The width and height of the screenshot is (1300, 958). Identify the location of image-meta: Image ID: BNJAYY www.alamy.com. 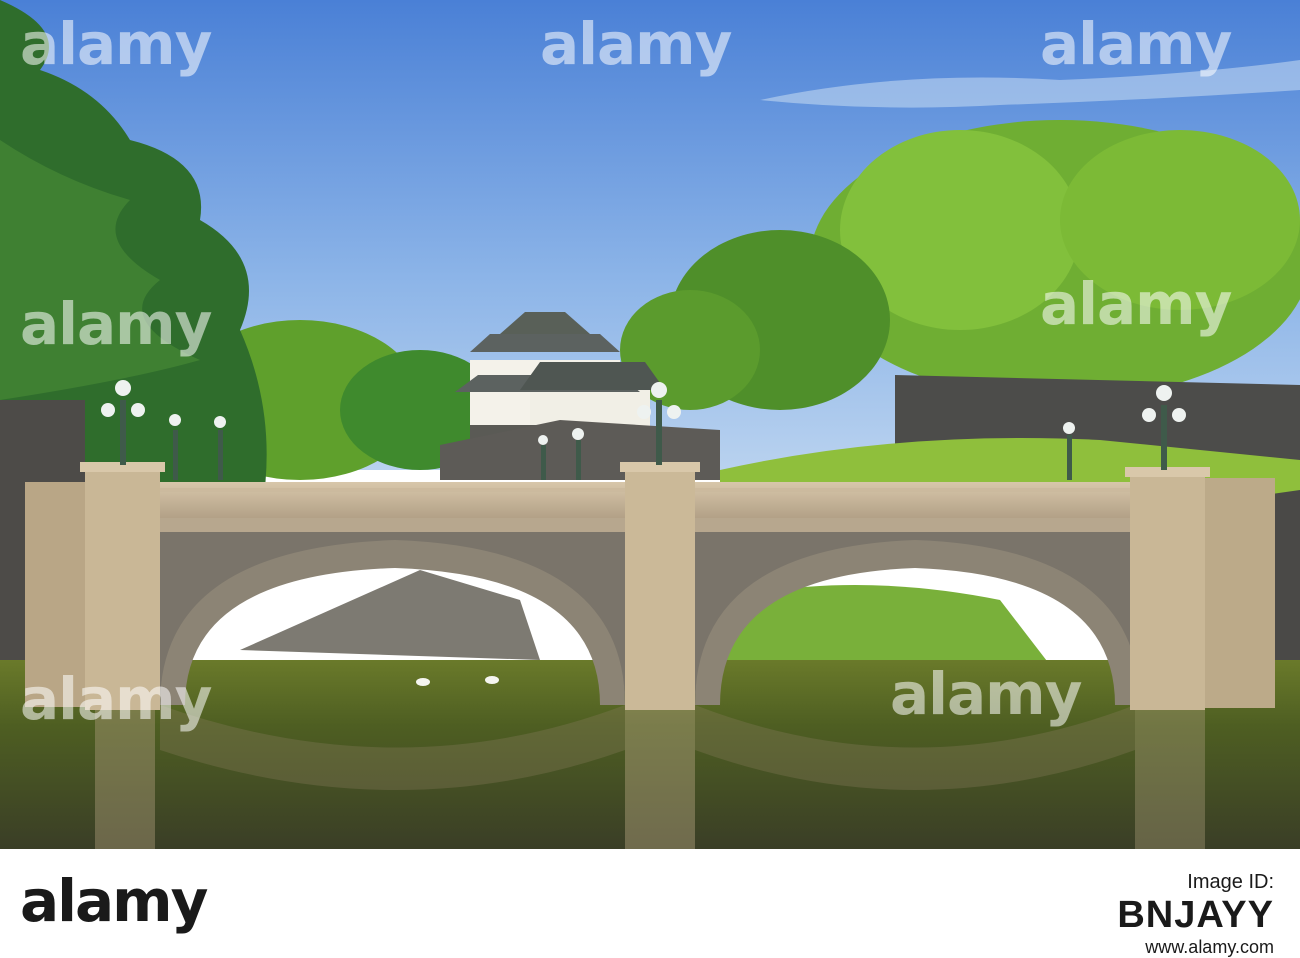
(1195, 914).